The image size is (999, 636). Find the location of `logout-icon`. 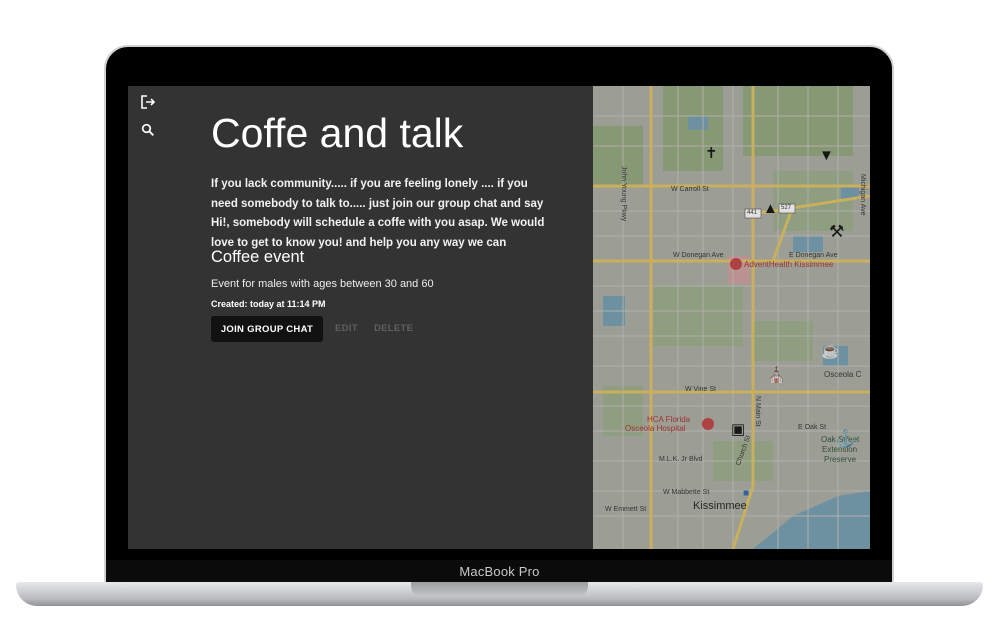

logout-icon is located at coordinates (148, 102).